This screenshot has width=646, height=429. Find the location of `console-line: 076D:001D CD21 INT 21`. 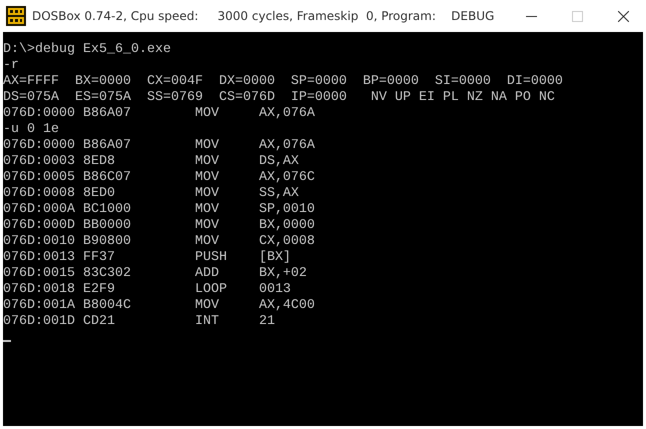

console-line: 076D:001D CD21 INT 21 is located at coordinates (139, 322).